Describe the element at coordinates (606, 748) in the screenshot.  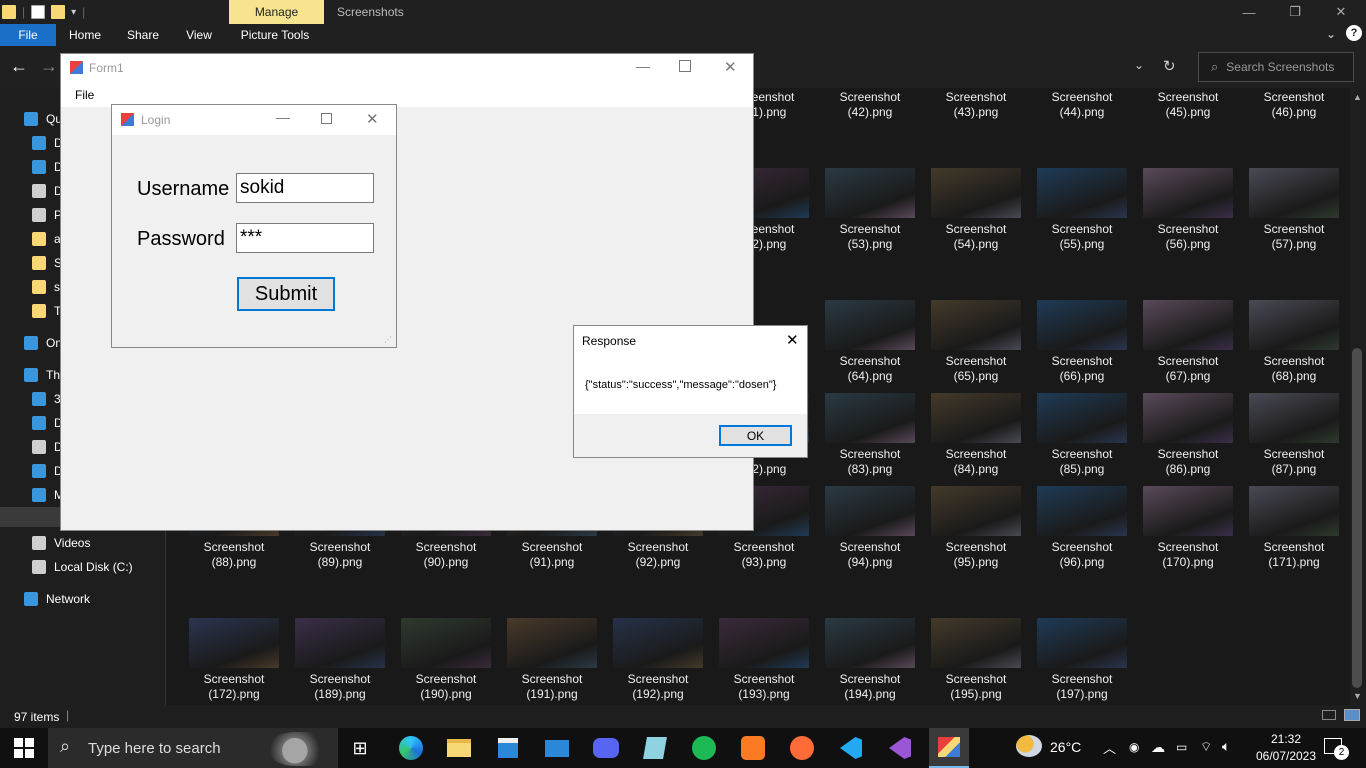
I see `discord-icon` at that location.